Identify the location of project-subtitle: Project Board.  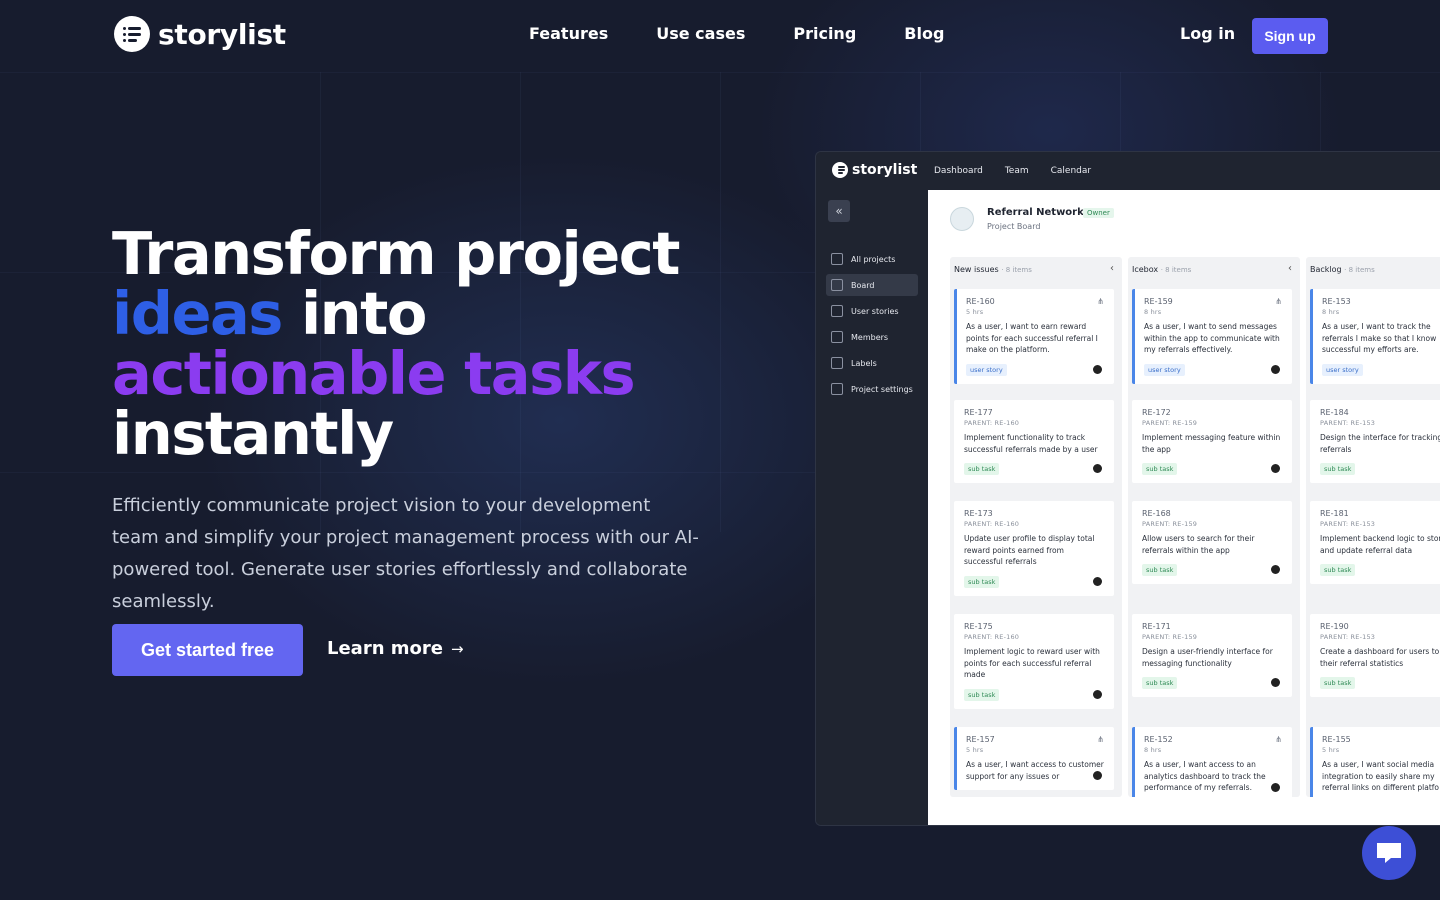
(1014, 226).